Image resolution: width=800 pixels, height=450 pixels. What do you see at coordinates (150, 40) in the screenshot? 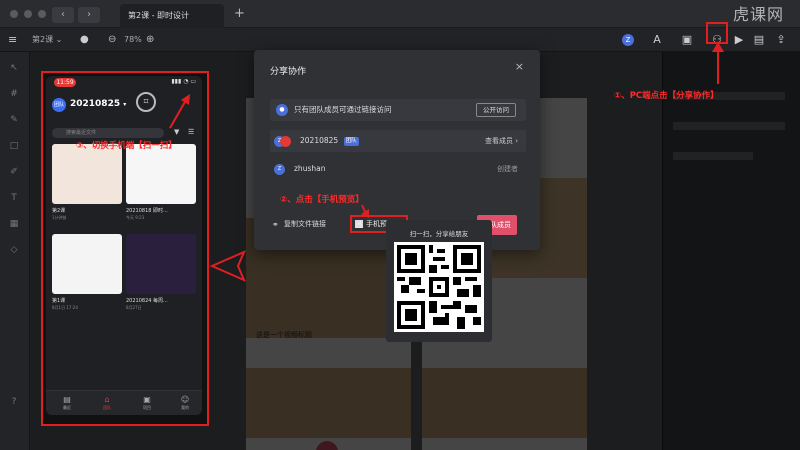
I see `zoom-in-icon: ⊕` at bounding box center [150, 40].